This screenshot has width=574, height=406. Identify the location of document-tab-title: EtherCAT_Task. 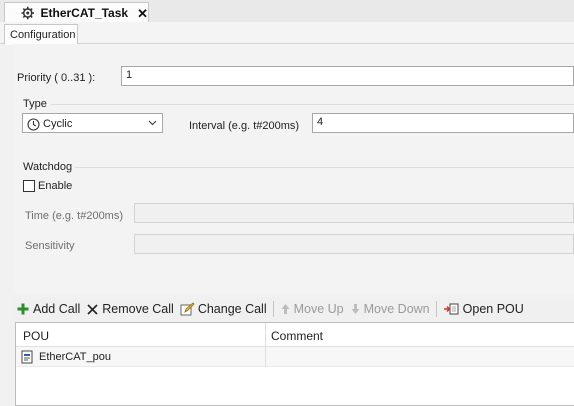
(84, 13).